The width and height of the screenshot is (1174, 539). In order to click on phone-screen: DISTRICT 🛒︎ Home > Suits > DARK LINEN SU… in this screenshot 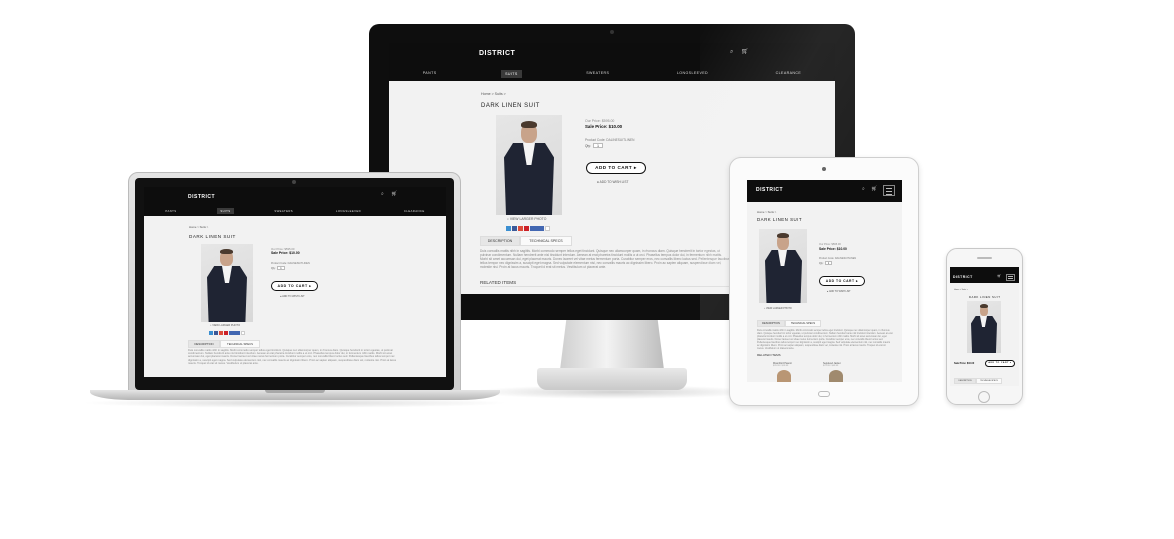, I will do `click(984, 326)`.